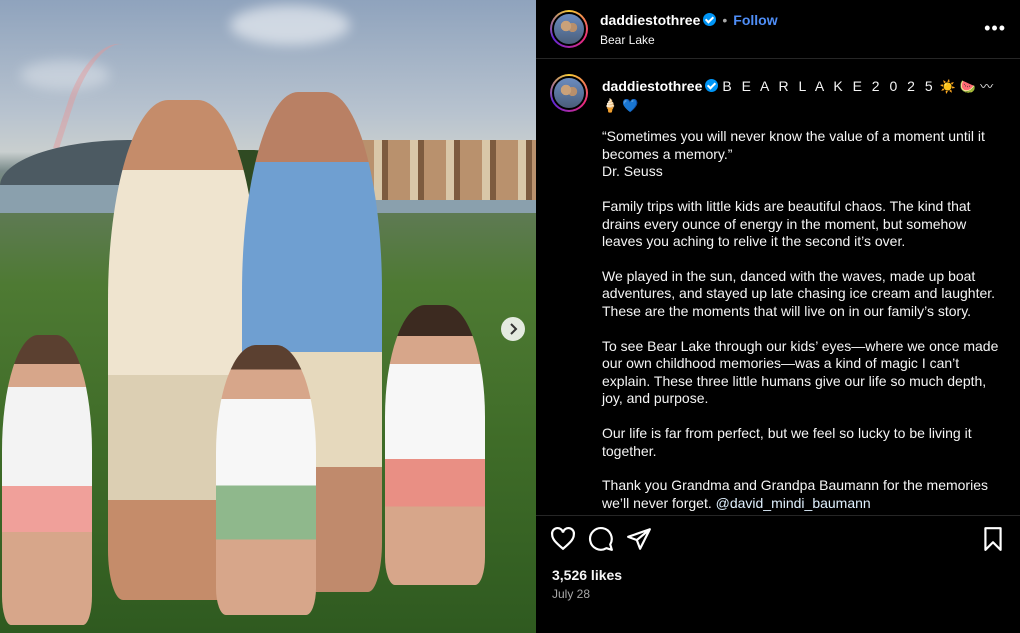  Describe the element at coordinates (778, 540) in the screenshot. I see `action-bar` at that location.